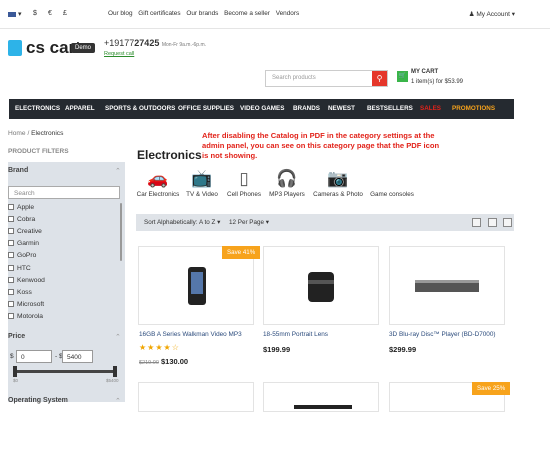  I want to click on breadcrumb: Home / Electronics, so click(35, 133).